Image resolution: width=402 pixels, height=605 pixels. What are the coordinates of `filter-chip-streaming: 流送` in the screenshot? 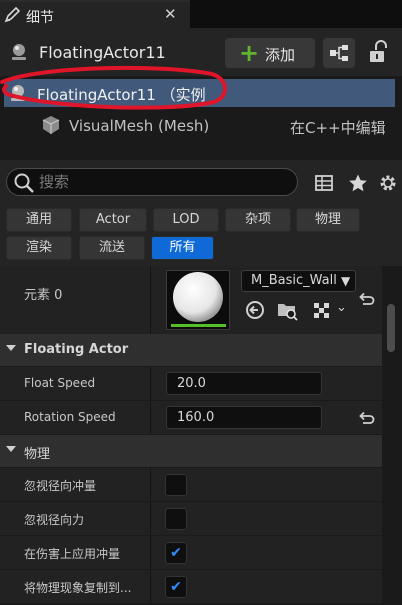 It's located at (112, 248).